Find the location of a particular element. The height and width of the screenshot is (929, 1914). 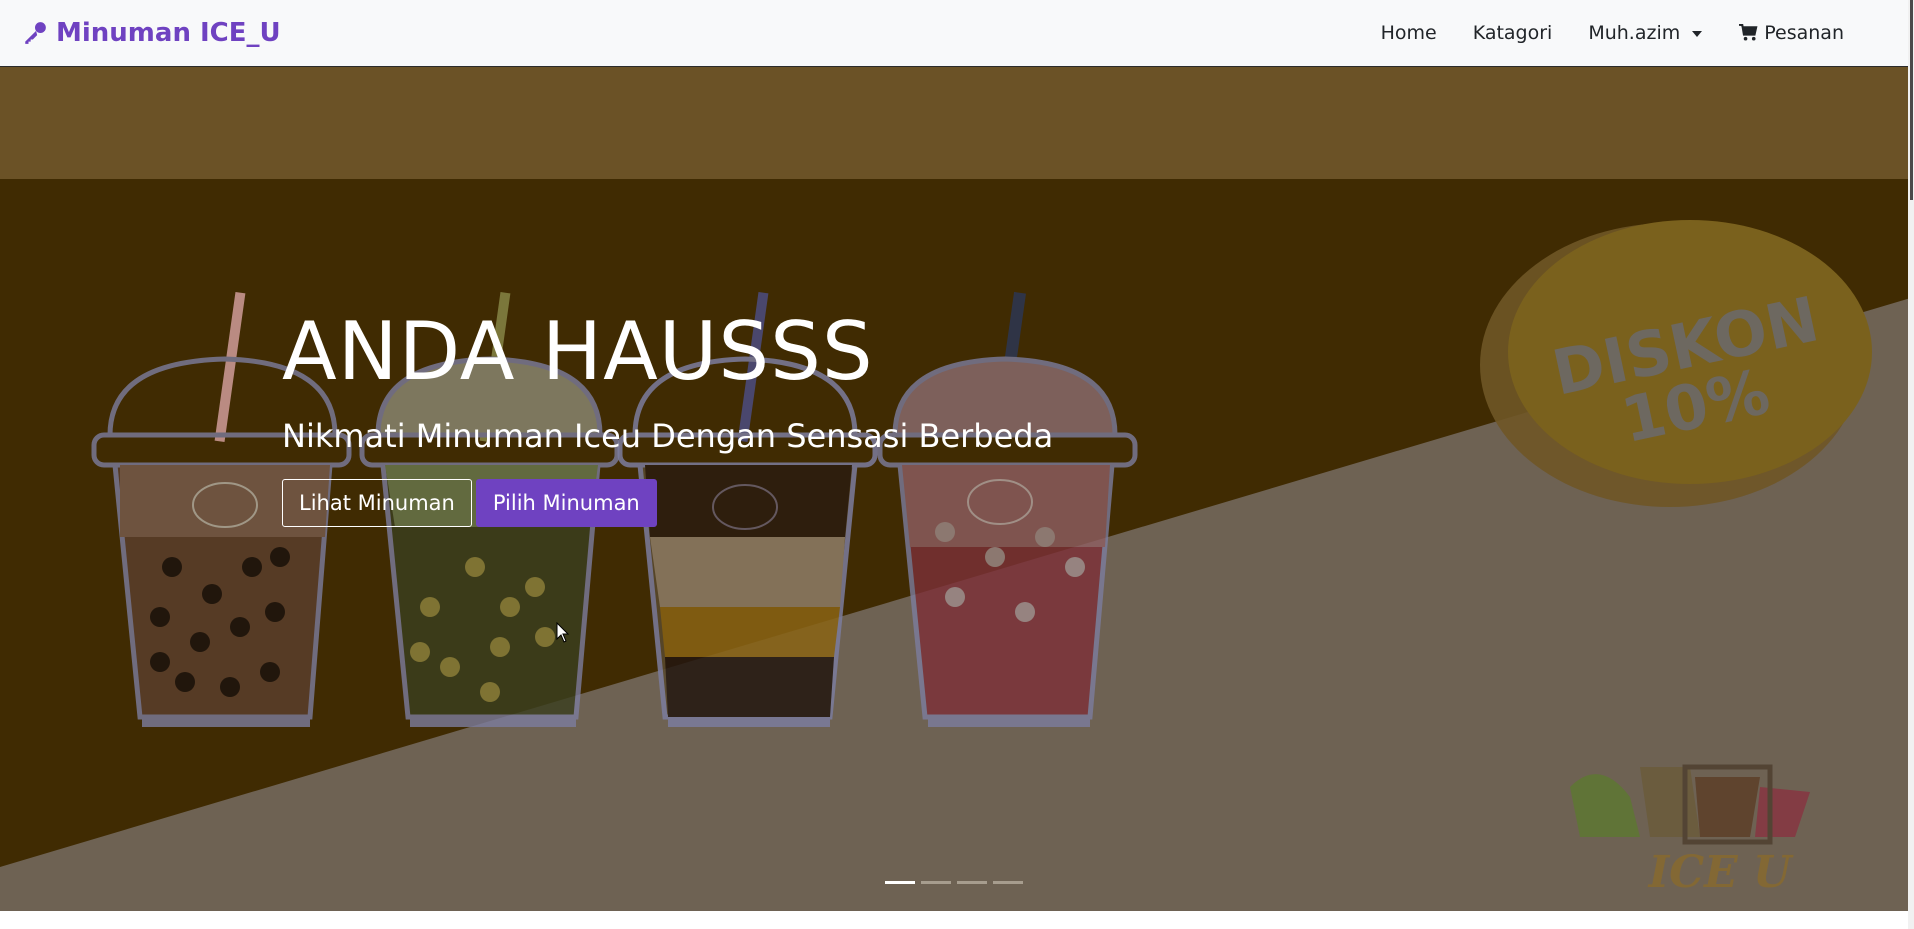

key-icon is located at coordinates (35, 33).